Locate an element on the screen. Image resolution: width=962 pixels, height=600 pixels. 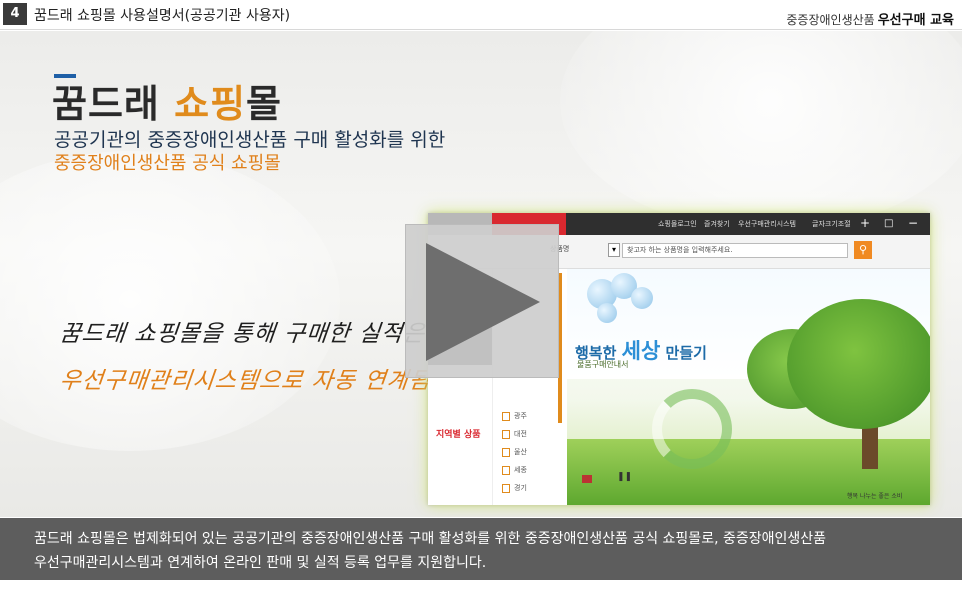
screenshot-region-label: 지역별 상품 is located at coordinates (458, 435).